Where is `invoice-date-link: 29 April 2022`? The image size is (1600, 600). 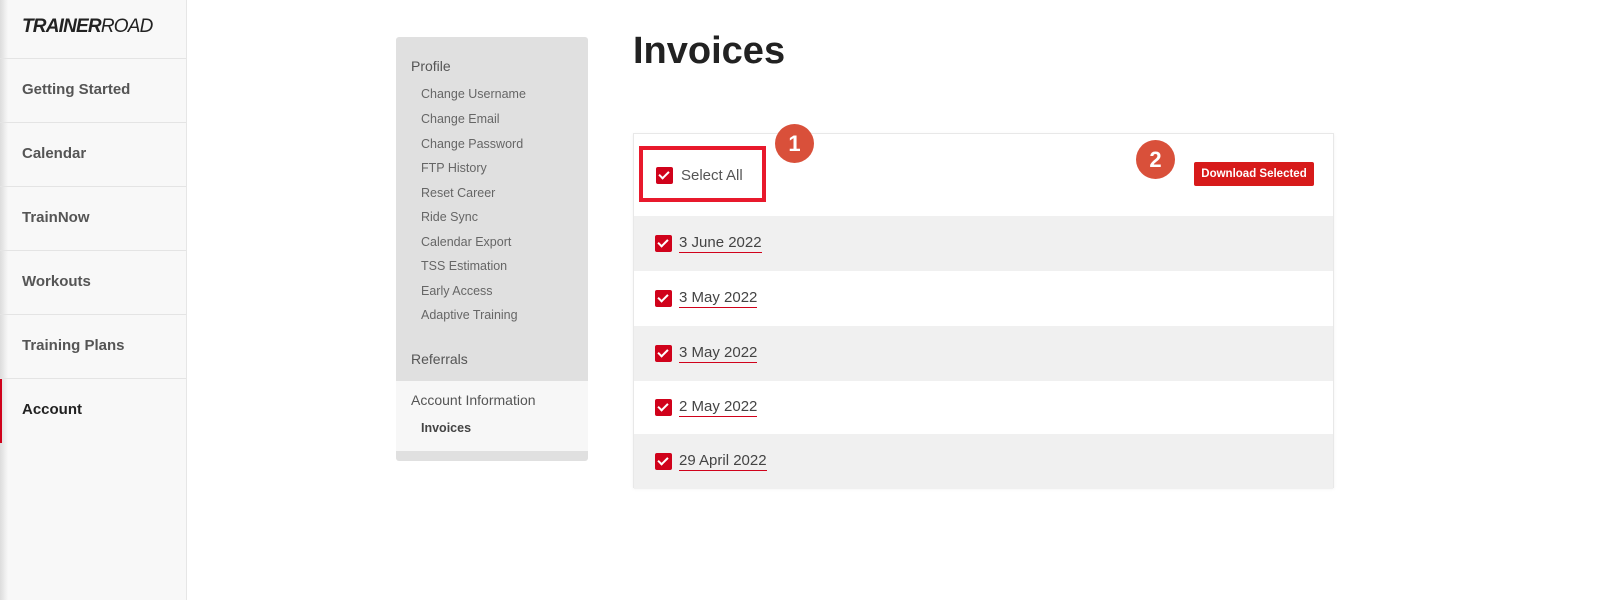
invoice-date-link: 29 April 2022 is located at coordinates (723, 461).